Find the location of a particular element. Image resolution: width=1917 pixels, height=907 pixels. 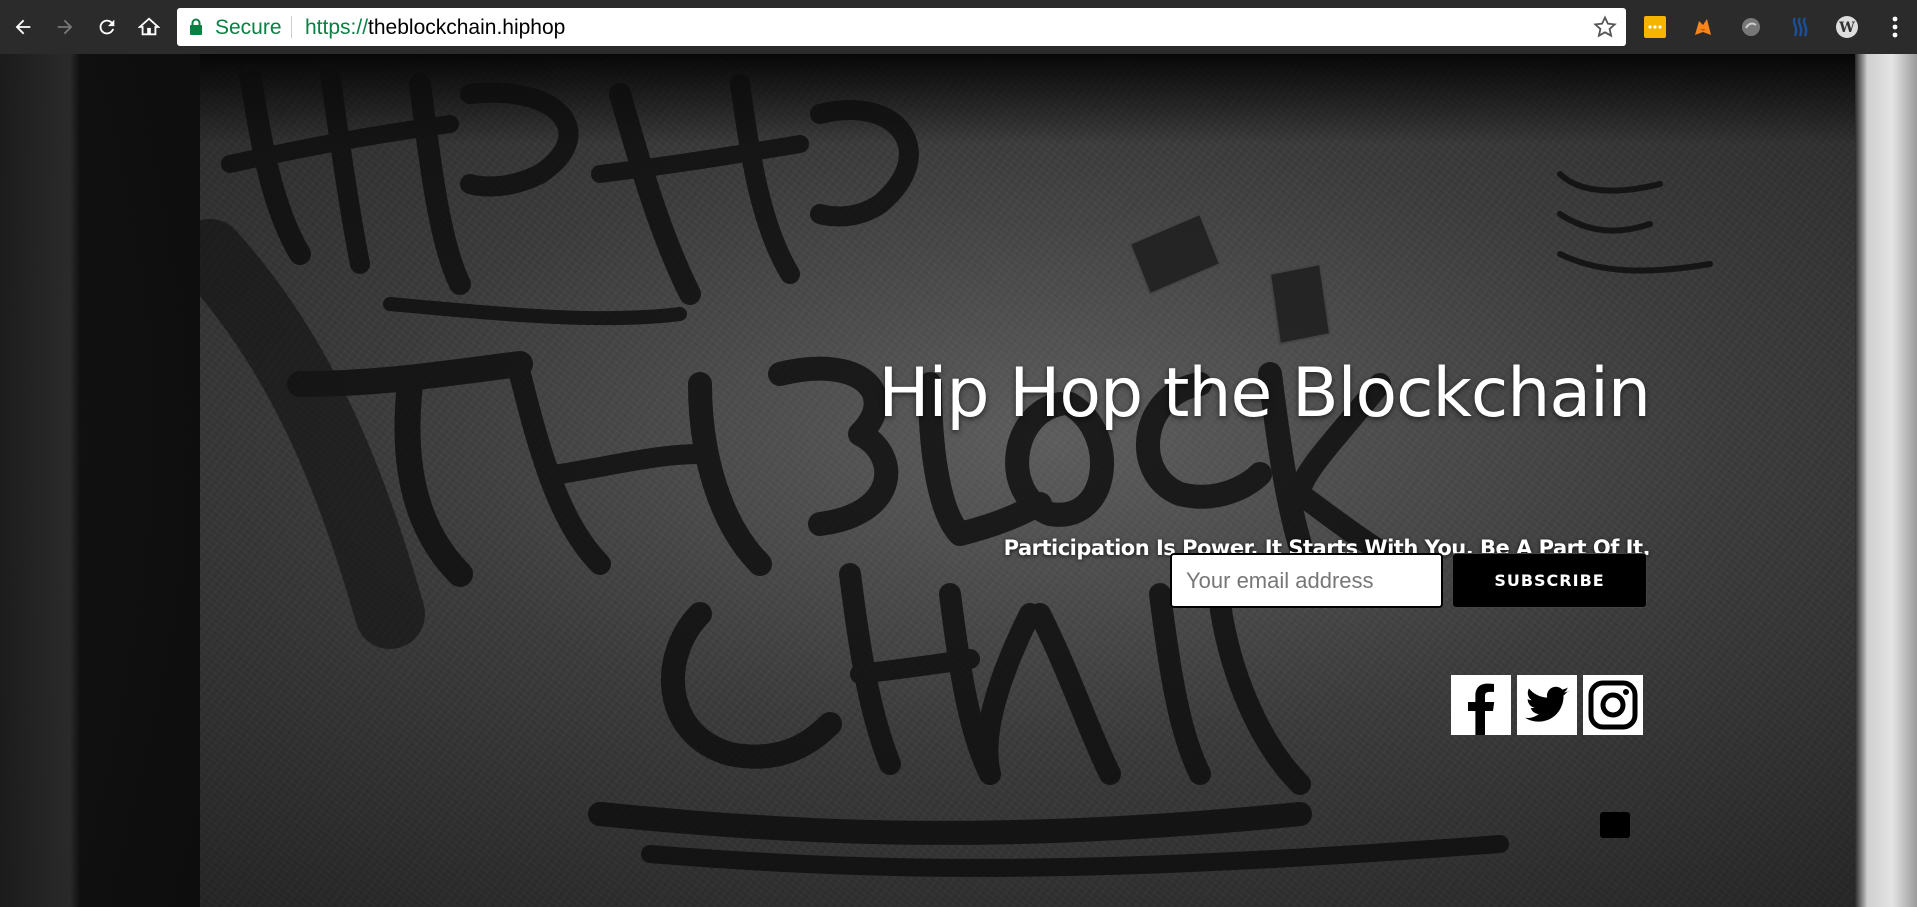

address-separator is located at coordinates (291, 27).